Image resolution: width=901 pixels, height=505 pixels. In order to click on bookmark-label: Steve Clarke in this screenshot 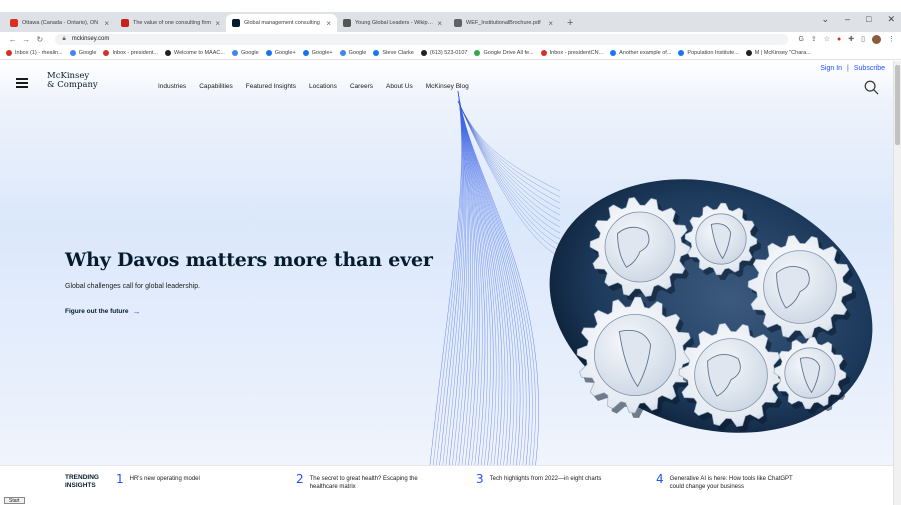, I will do `click(398, 53)`.